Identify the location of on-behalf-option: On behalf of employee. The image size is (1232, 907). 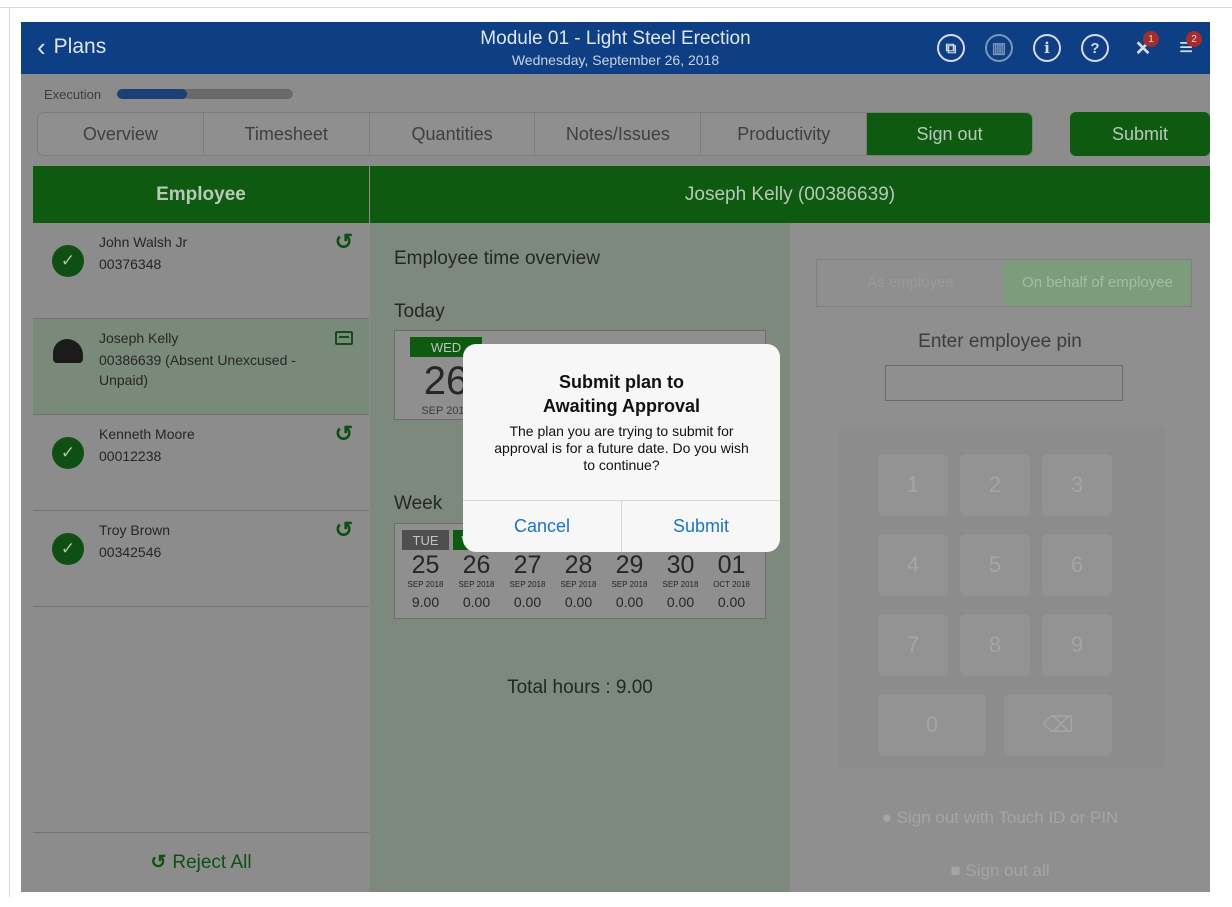
(1097, 283).